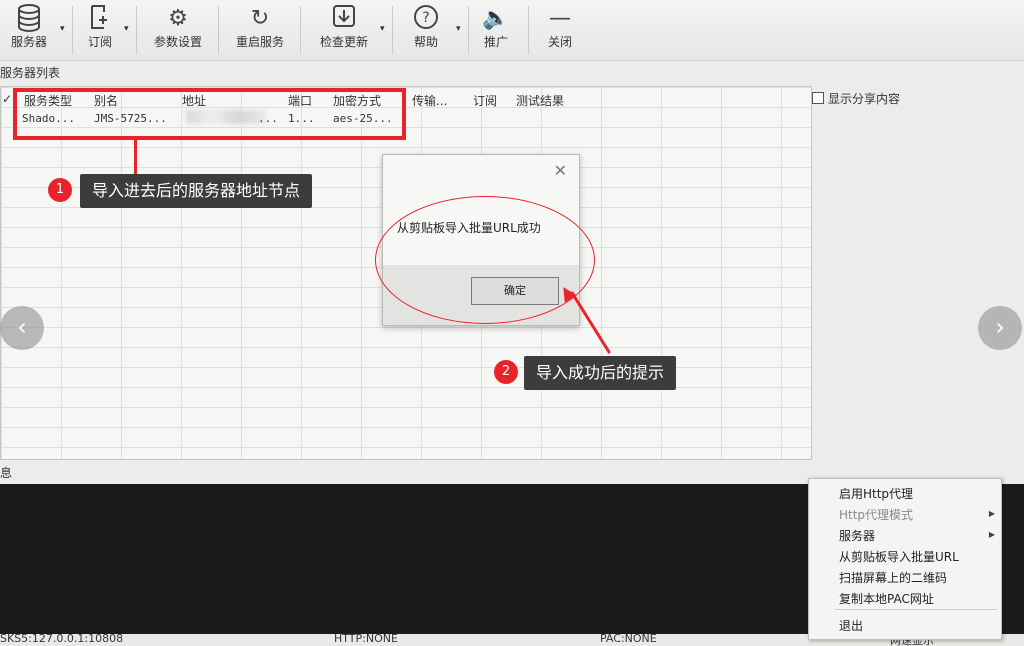 This screenshot has height=646, width=1024. I want to click on restart-service-button: ↻ 重启服务, so click(260, 30).